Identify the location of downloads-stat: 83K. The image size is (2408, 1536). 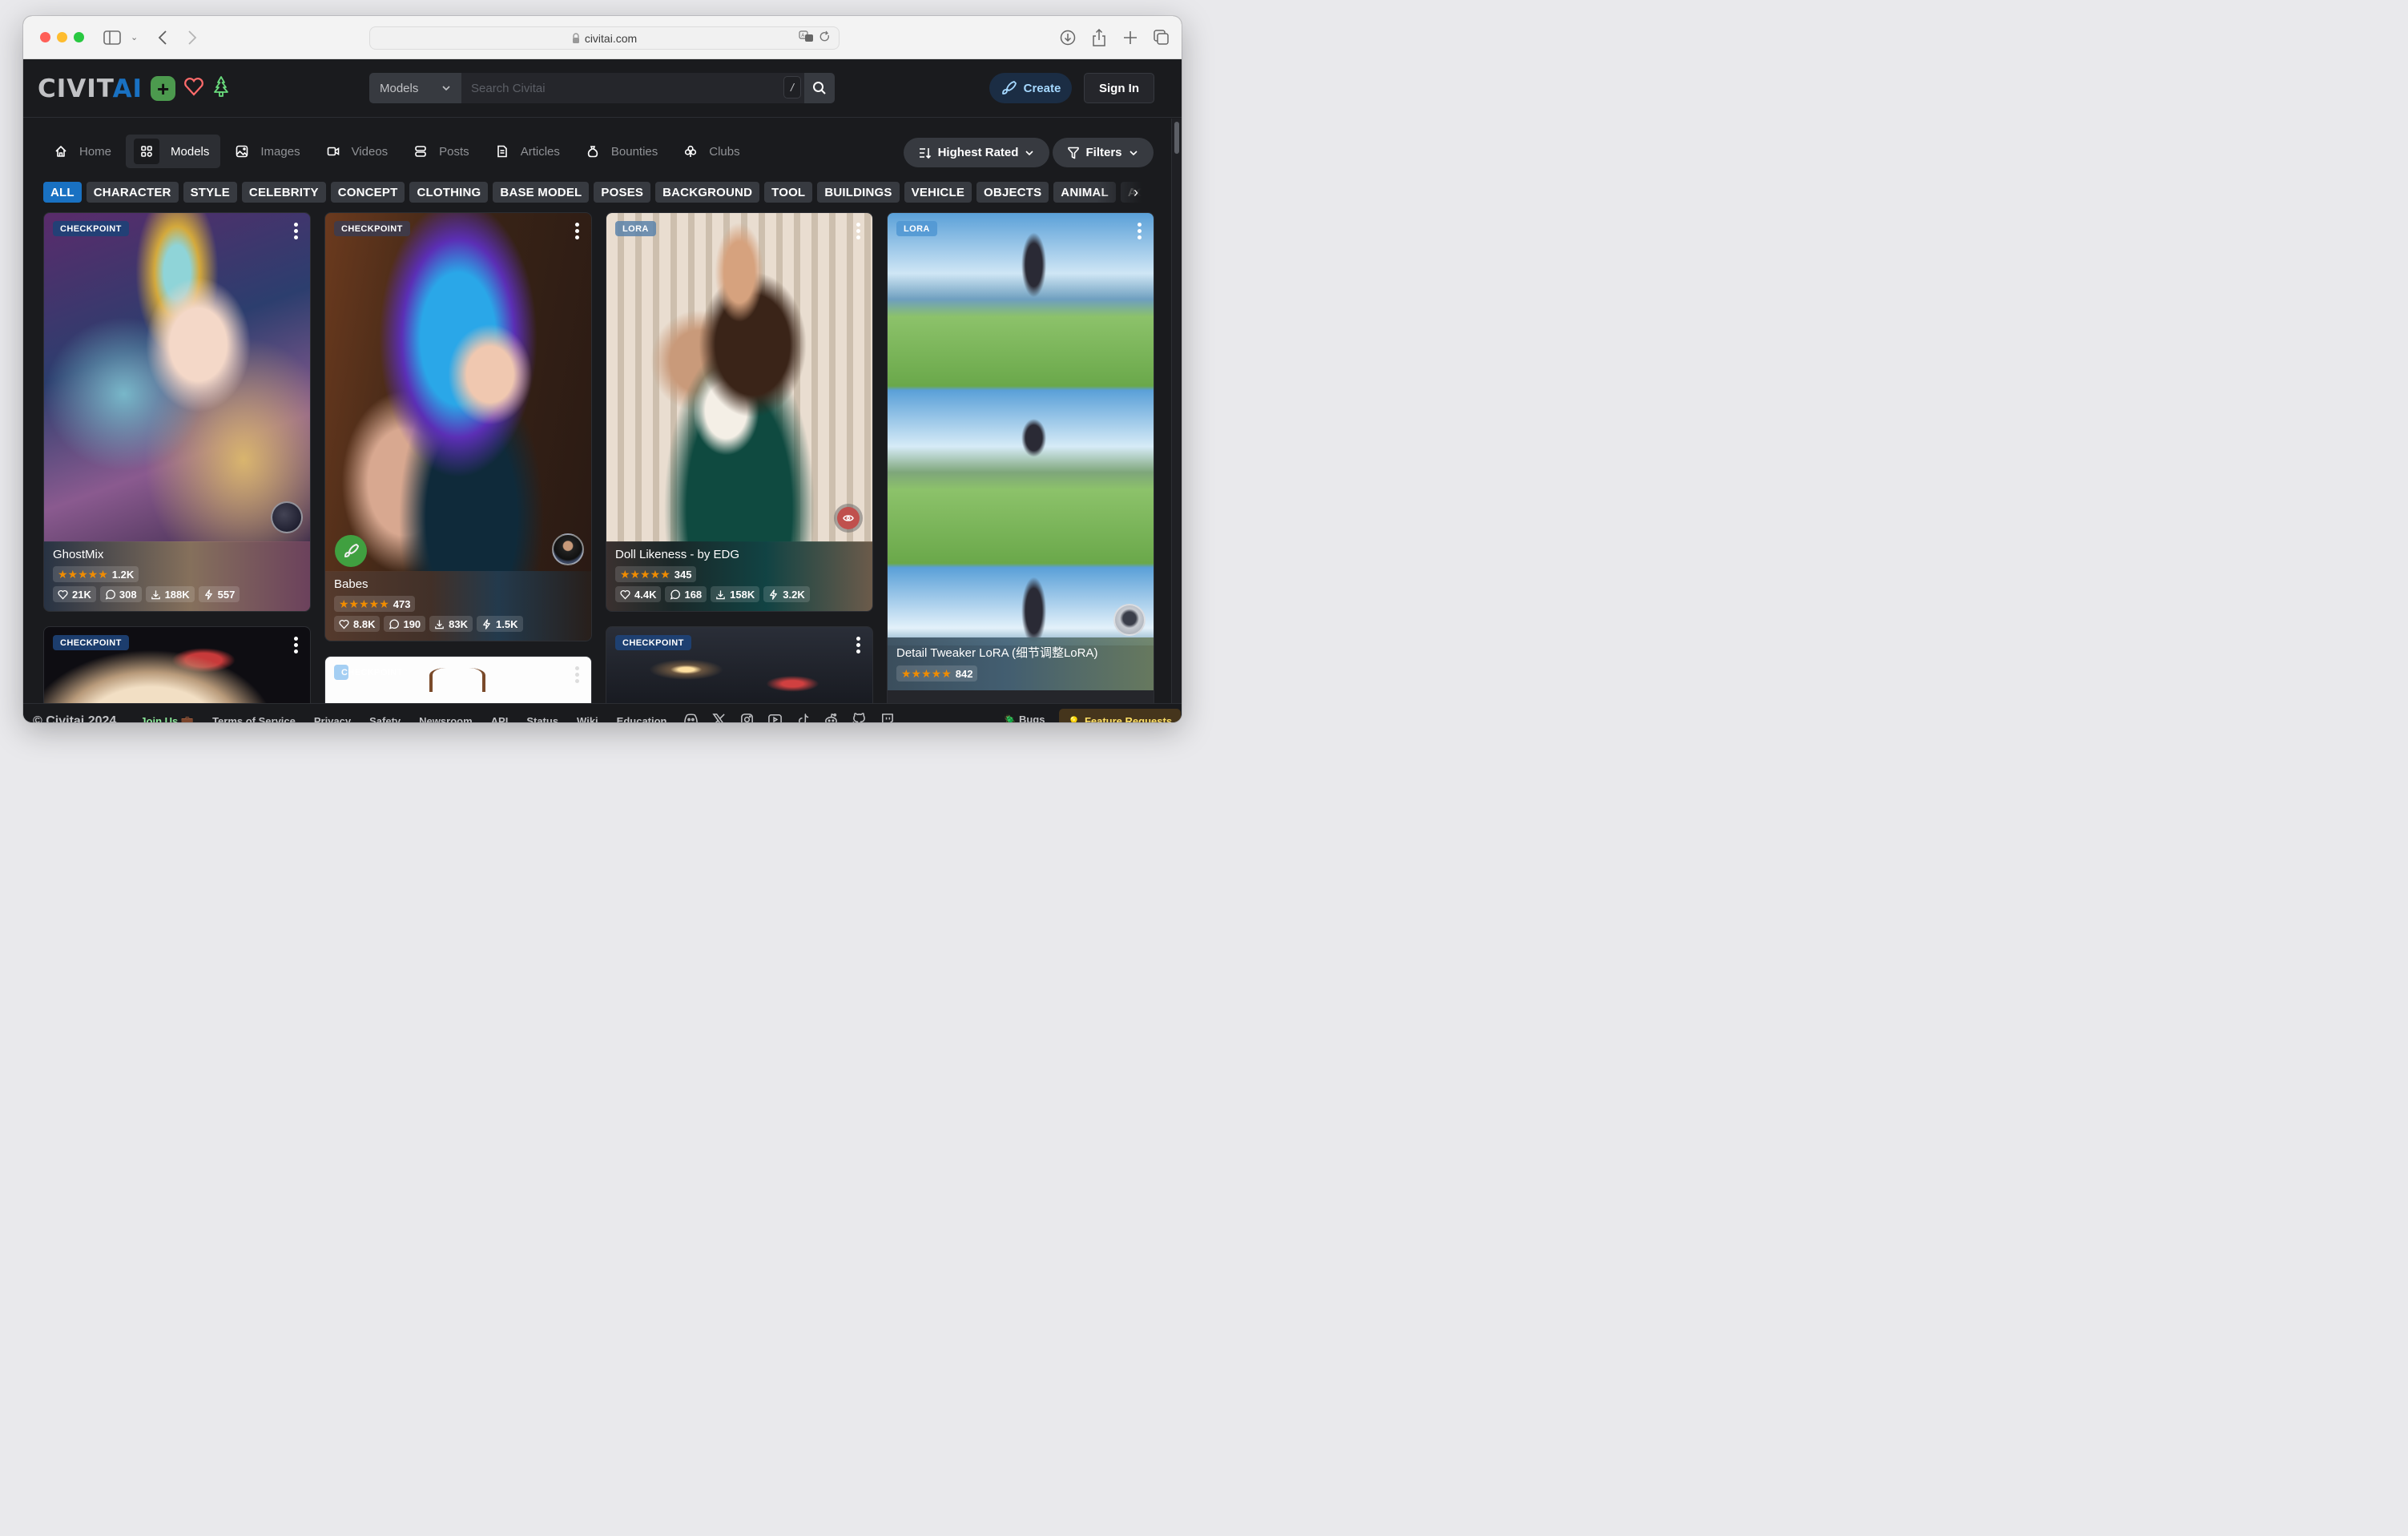
(451, 624).